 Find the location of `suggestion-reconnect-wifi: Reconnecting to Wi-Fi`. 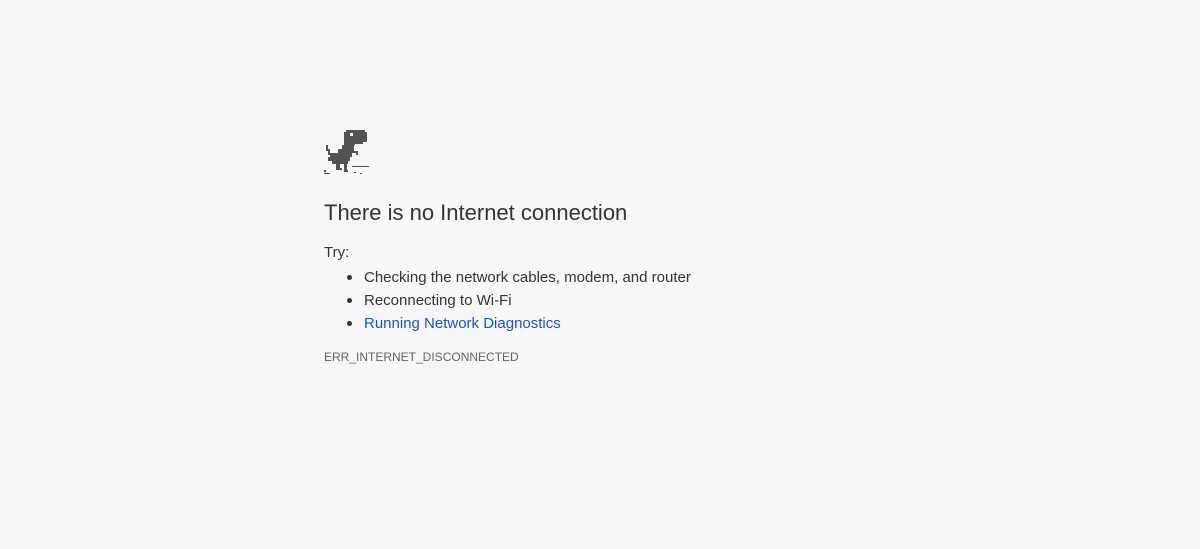

suggestion-reconnect-wifi: Reconnecting to Wi-Fi is located at coordinates (635, 300).